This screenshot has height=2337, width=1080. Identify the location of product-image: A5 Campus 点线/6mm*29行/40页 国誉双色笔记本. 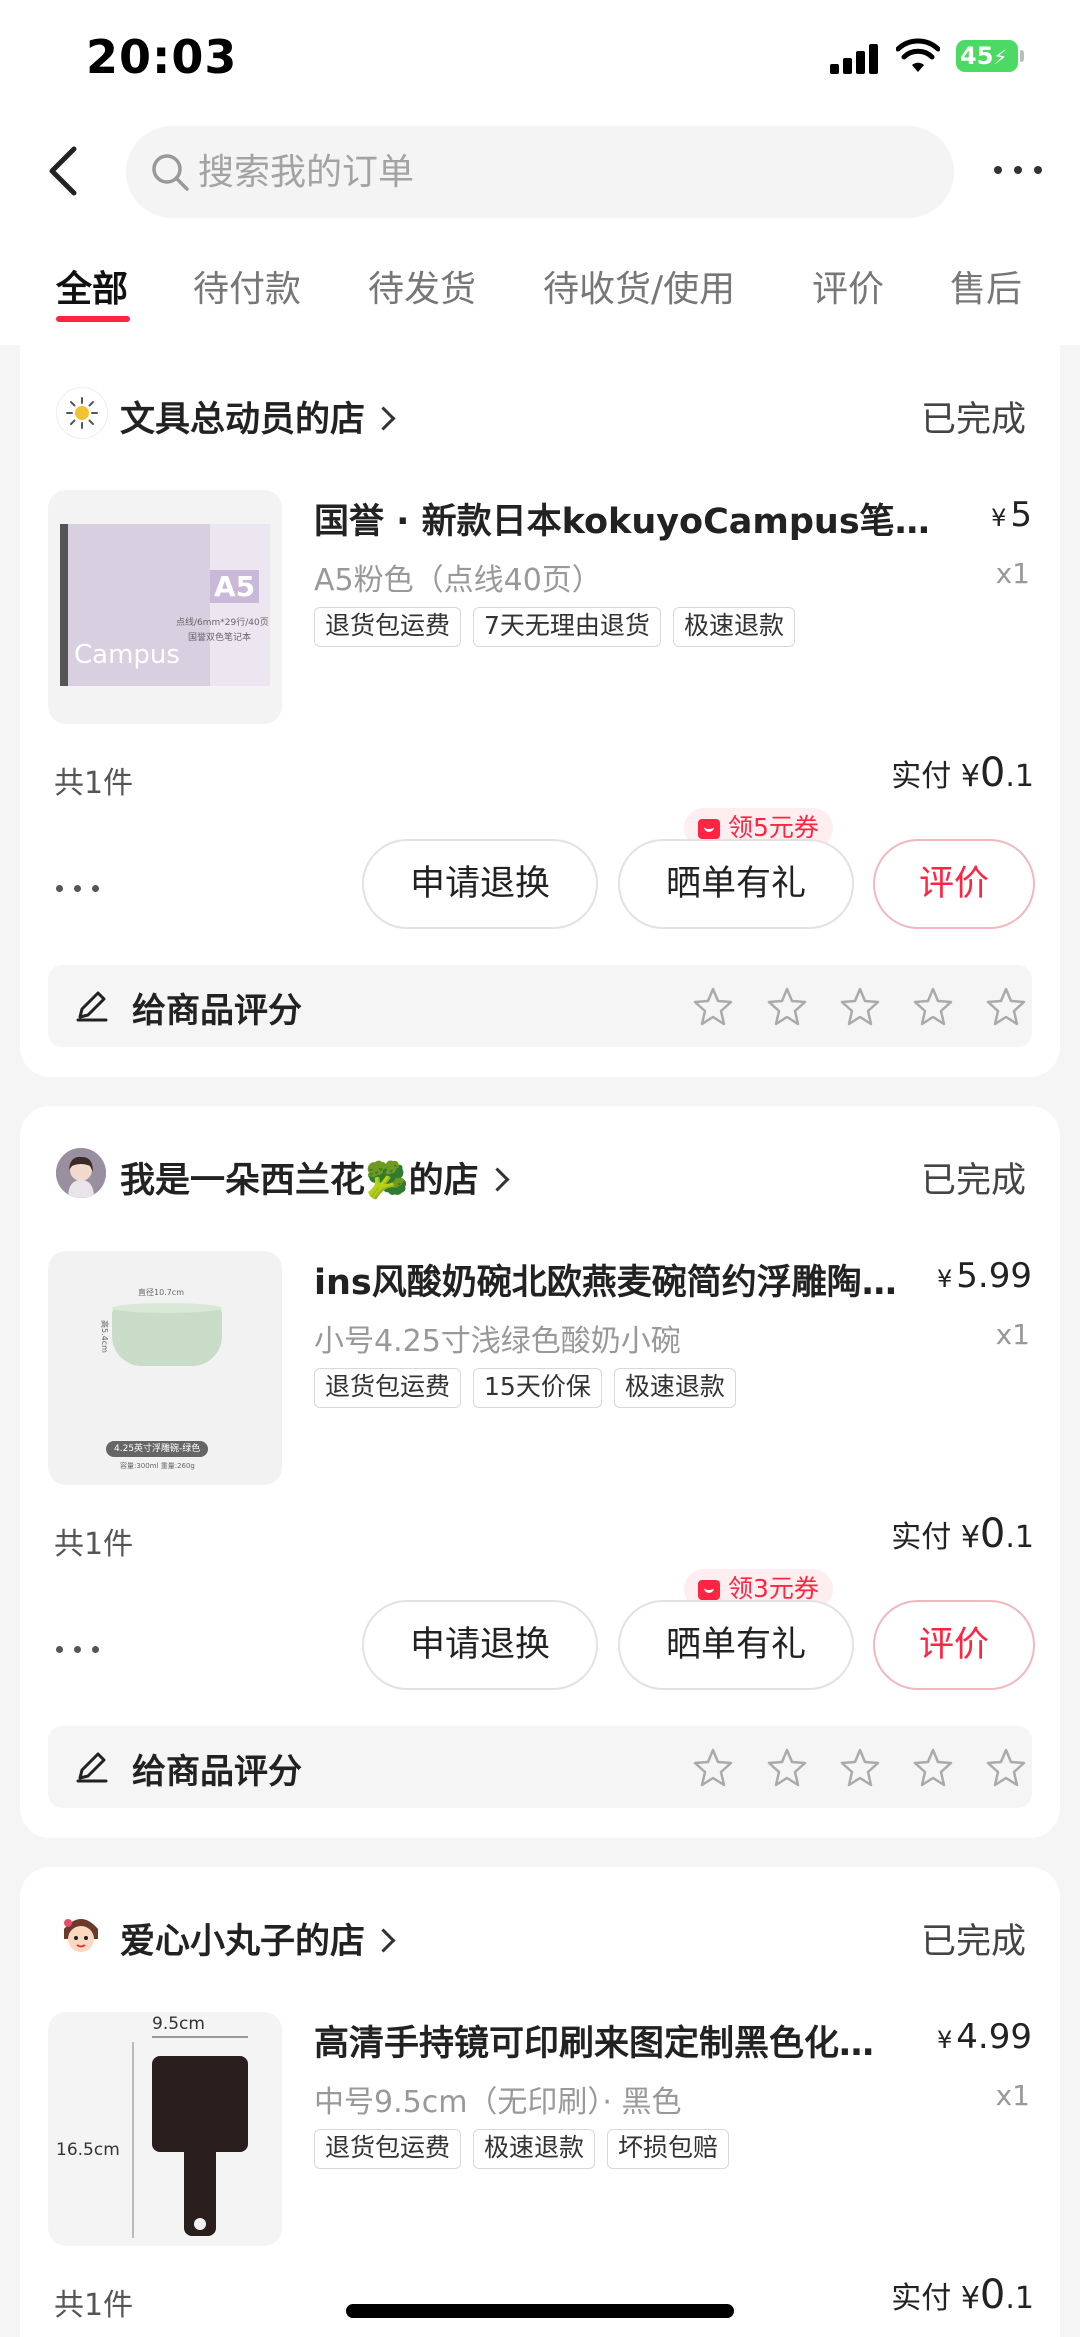
(165, 607).